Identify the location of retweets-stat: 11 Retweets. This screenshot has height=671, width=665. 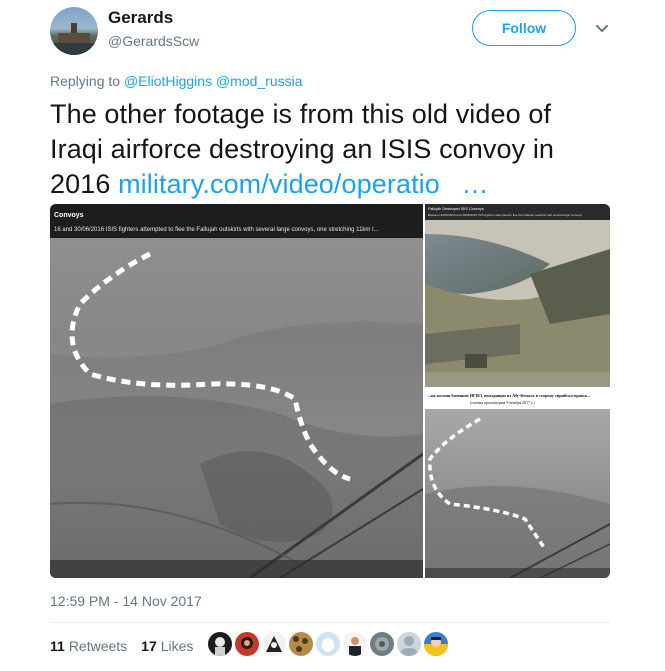
(88, 646).